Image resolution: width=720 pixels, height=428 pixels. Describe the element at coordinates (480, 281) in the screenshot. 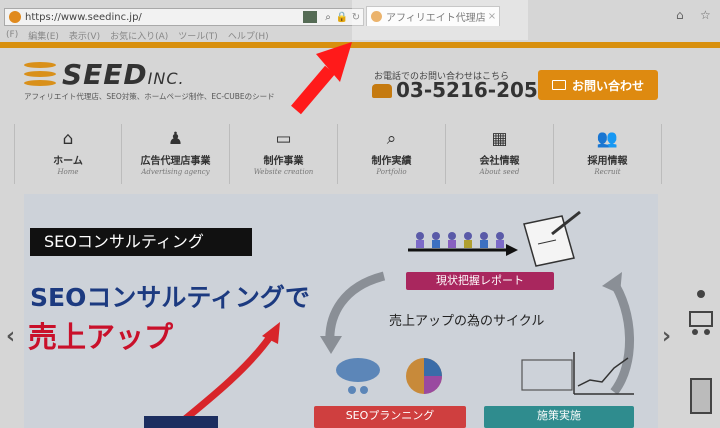

I see `report-label: 現状把握レポート` at that location.